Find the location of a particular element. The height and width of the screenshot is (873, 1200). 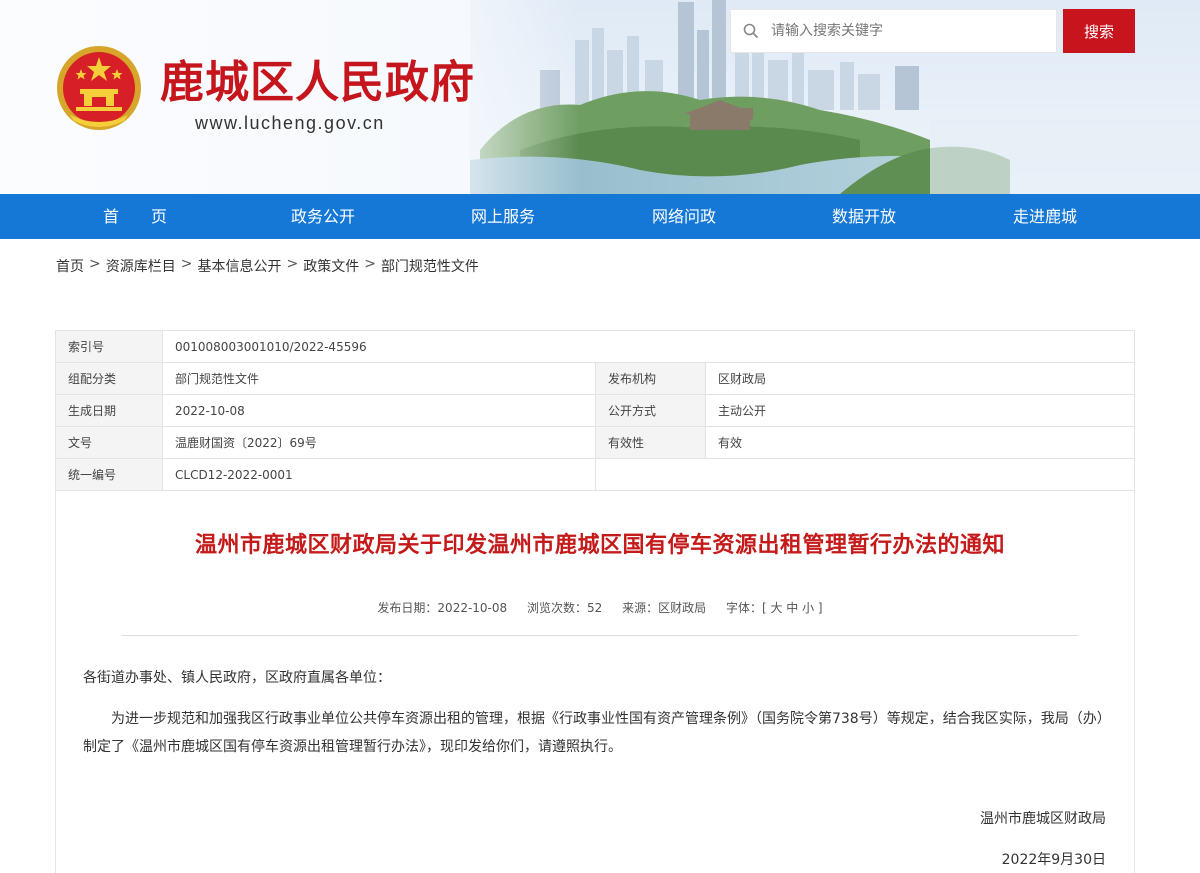

main-nav: 首 页 政务公开 网上服务 网络问政 数据开放 走进鹿城 is located at coordinates (600, 216).